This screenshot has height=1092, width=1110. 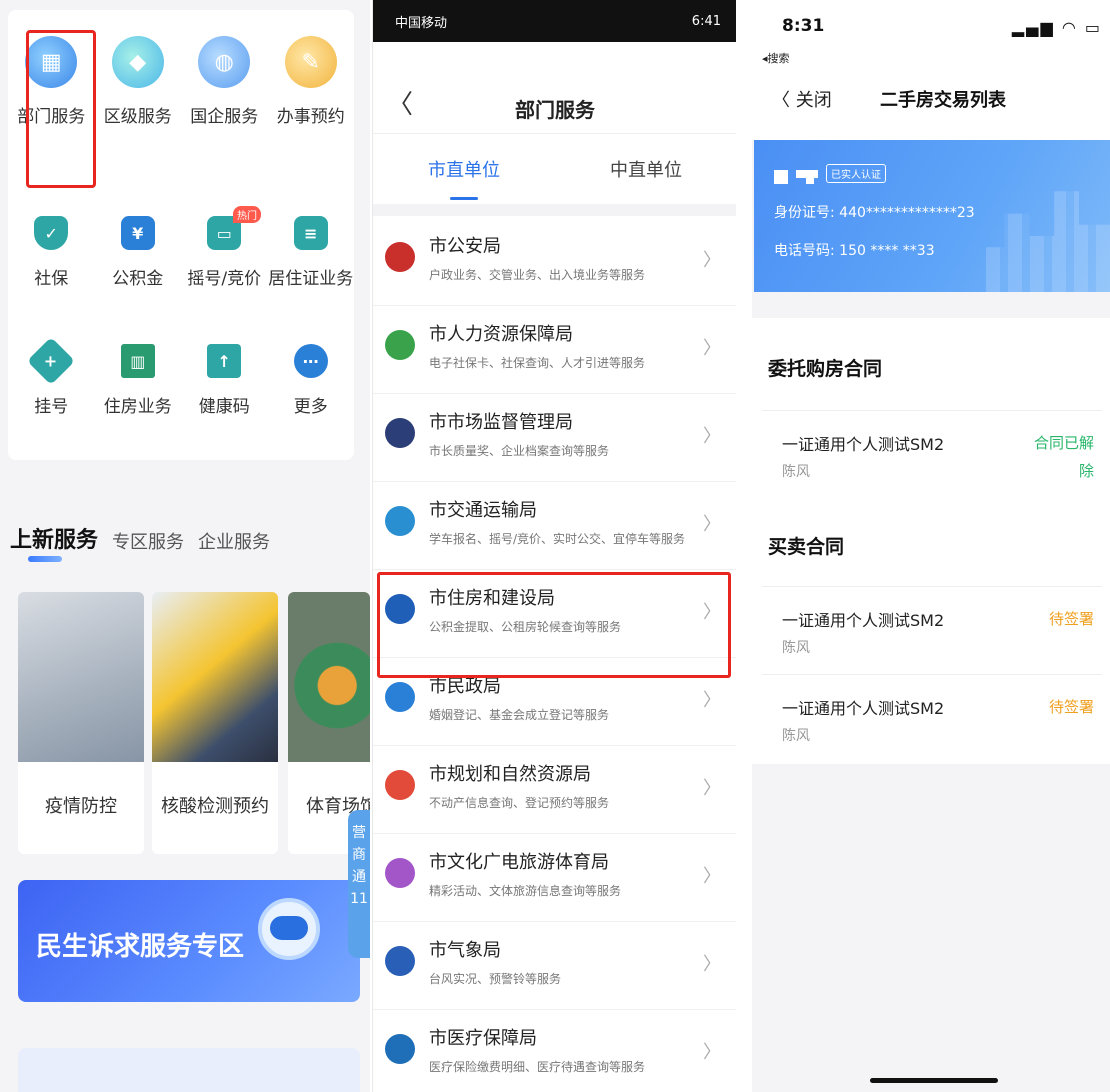 I want to click on department-name: 市市场监督管理局, so click(x=501, y=422).